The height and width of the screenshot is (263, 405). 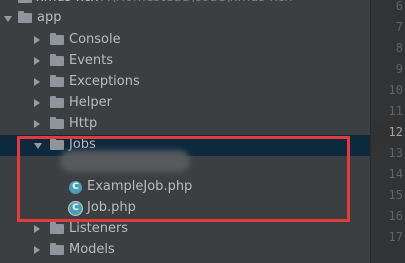 What do you see at coordinates (75, 187) in the screenshot?
I see `php-class-icon: C` at bounding box center [75, 187].